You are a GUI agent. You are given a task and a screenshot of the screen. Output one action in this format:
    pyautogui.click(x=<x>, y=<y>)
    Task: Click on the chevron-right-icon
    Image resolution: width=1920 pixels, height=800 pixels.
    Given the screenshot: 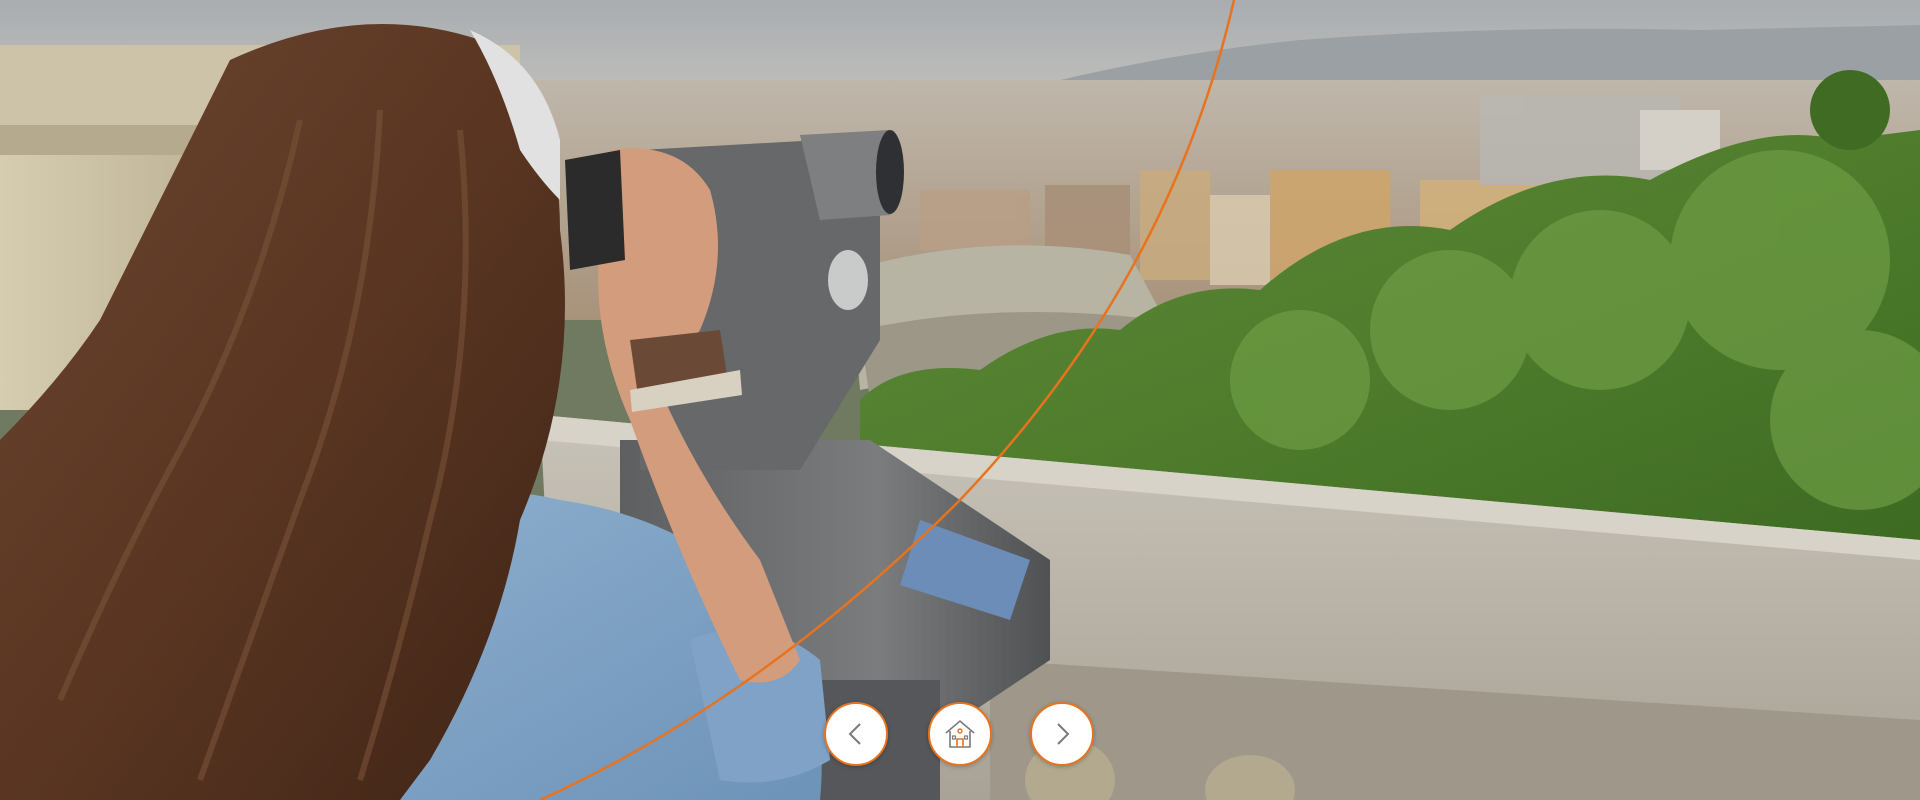 What is the action you would take?
    pyautogui.click(x=1062, y=734)
    